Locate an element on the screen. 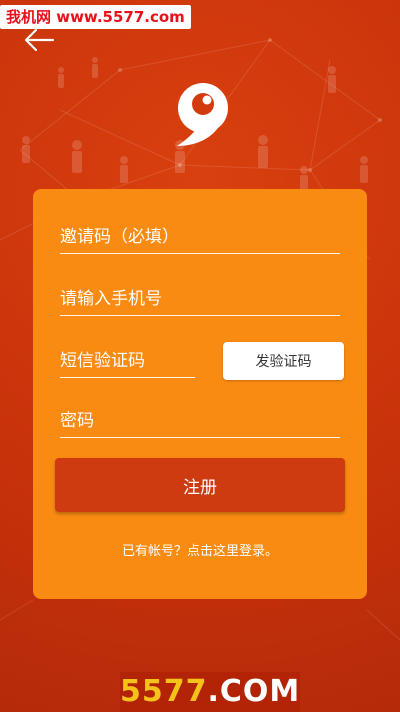 The image size is (400, 712). sms-code-field is located at coordinates (127, 361).